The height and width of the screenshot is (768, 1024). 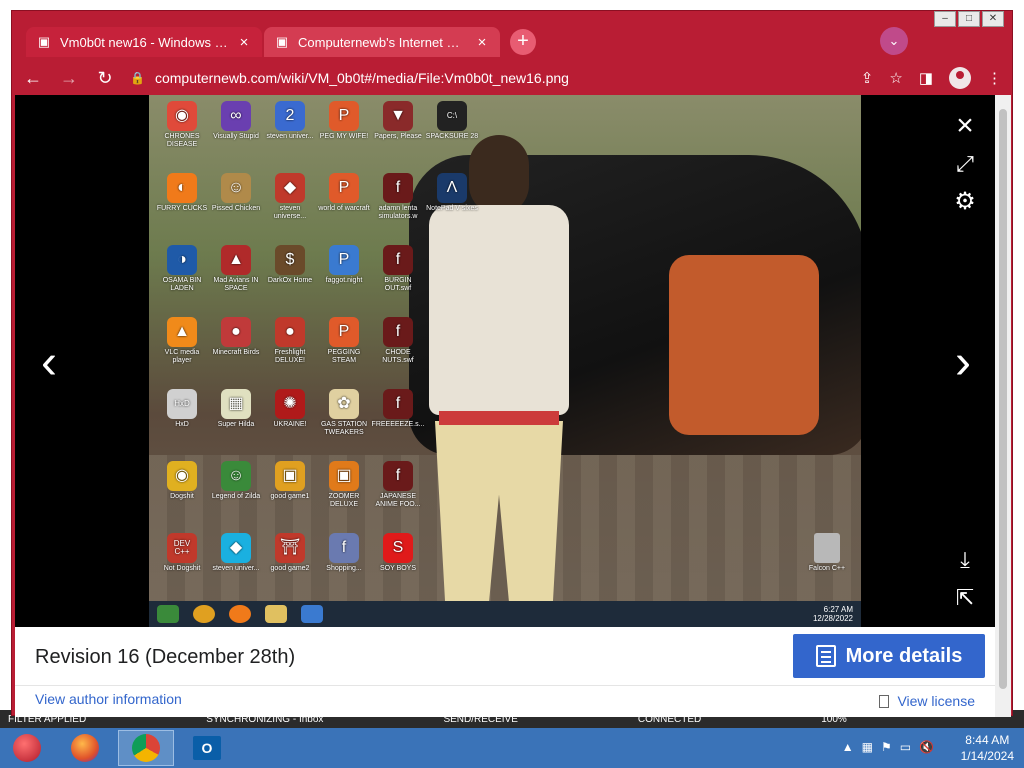 I want to click on forward-icon: →, so click(x=69, y=78).